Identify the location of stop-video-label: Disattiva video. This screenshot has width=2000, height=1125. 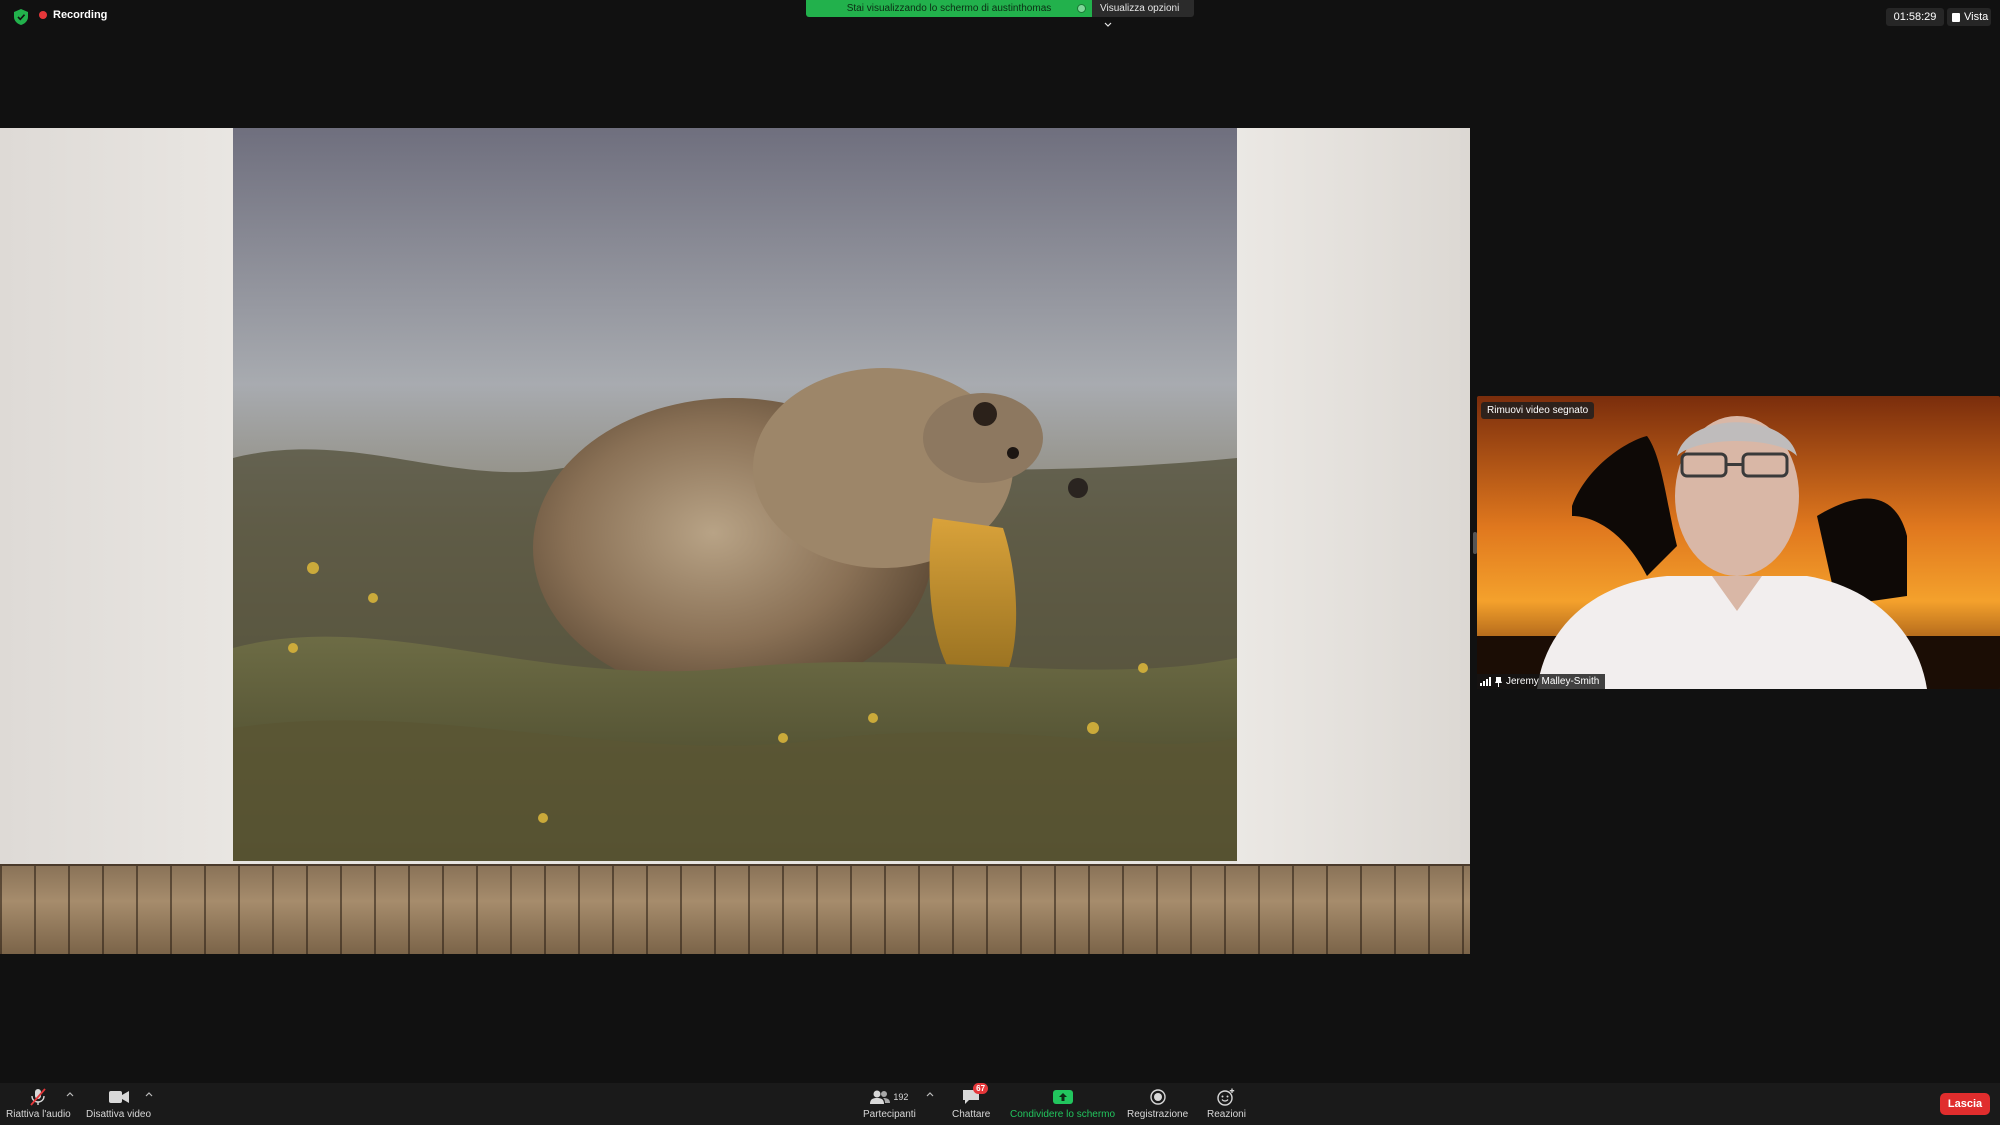
(119, 1114).